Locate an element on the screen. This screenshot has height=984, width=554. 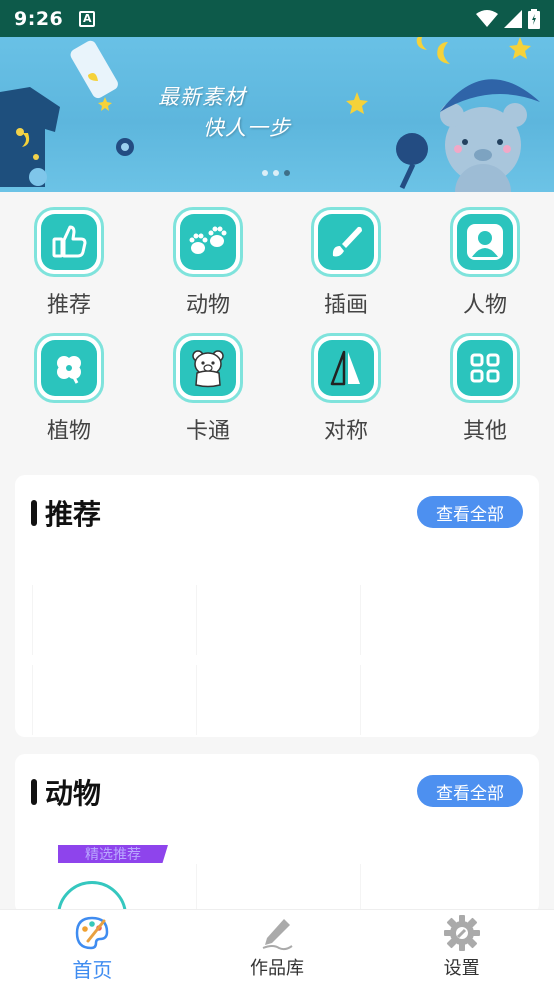
category-label: 对称 is located at coordinates (345, 431).